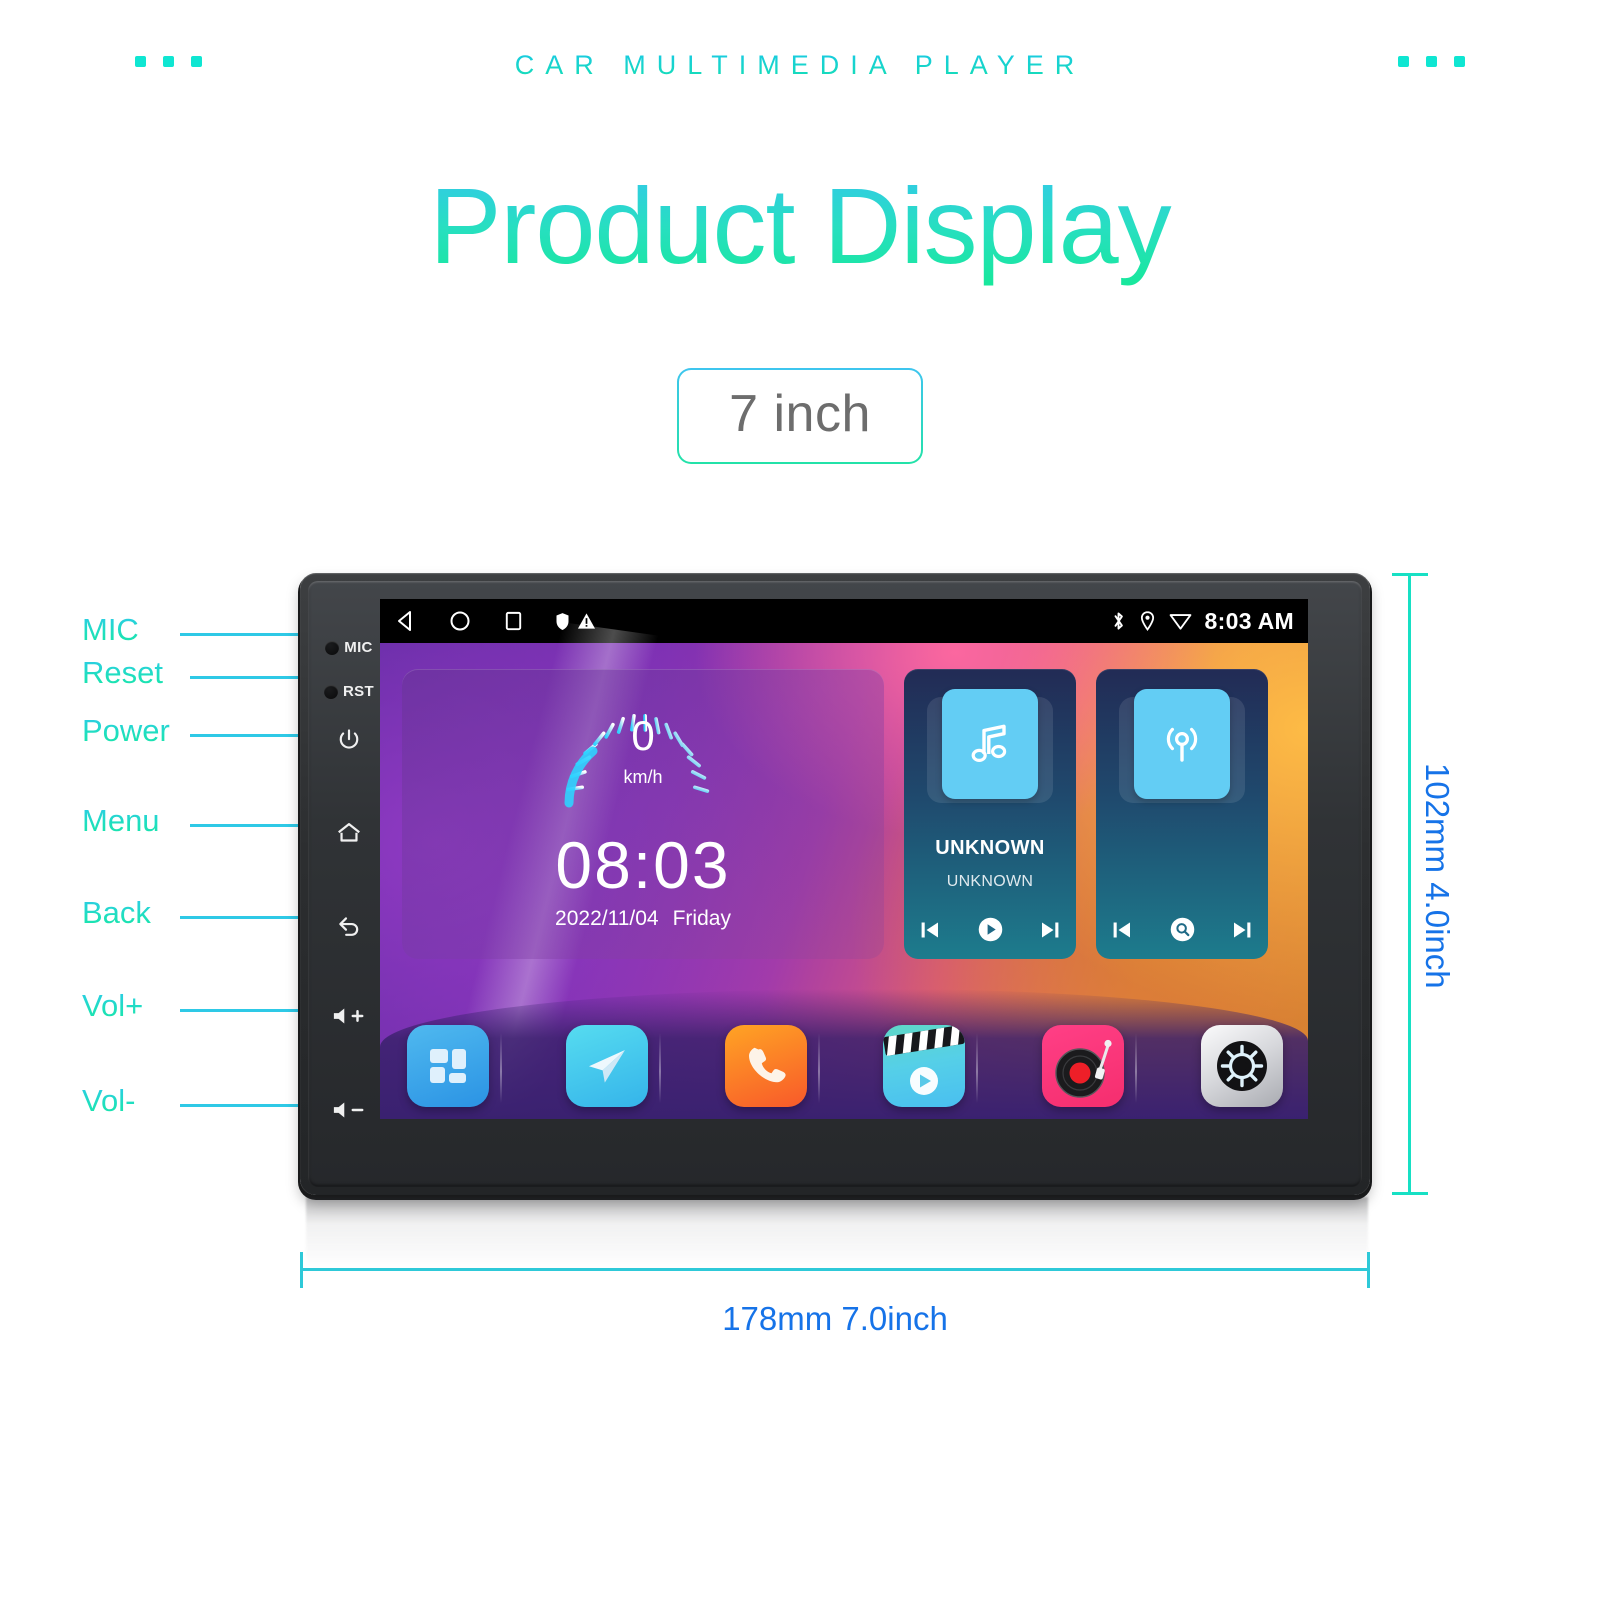 The image size is (1600, 1600). What do you see at coordinates (331, 691) in the screenshot?
I see `reset-hole-icon` at bounding box center [331, 691].